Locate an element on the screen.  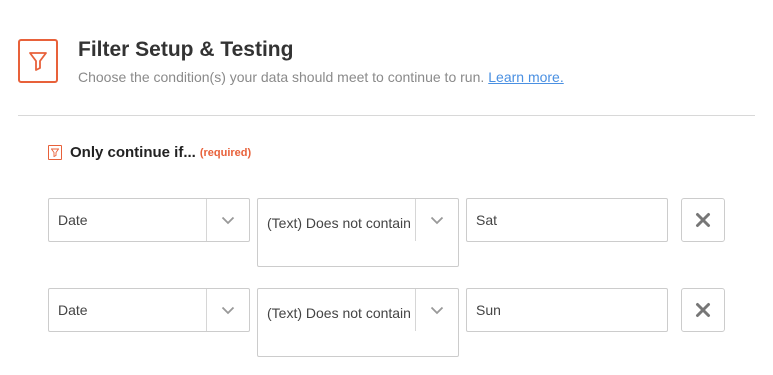
divider is located at coordinates (386, 115).